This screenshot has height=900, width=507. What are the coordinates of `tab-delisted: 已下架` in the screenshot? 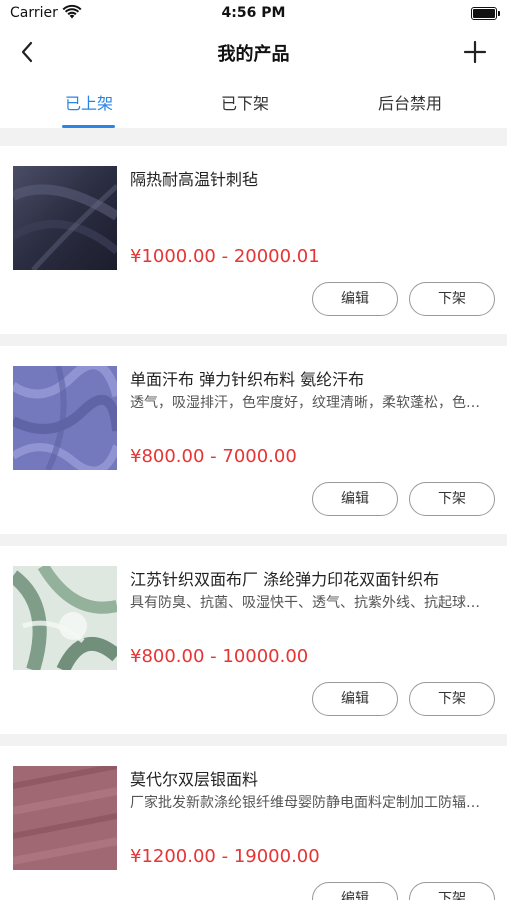 It's located at (245, 102).